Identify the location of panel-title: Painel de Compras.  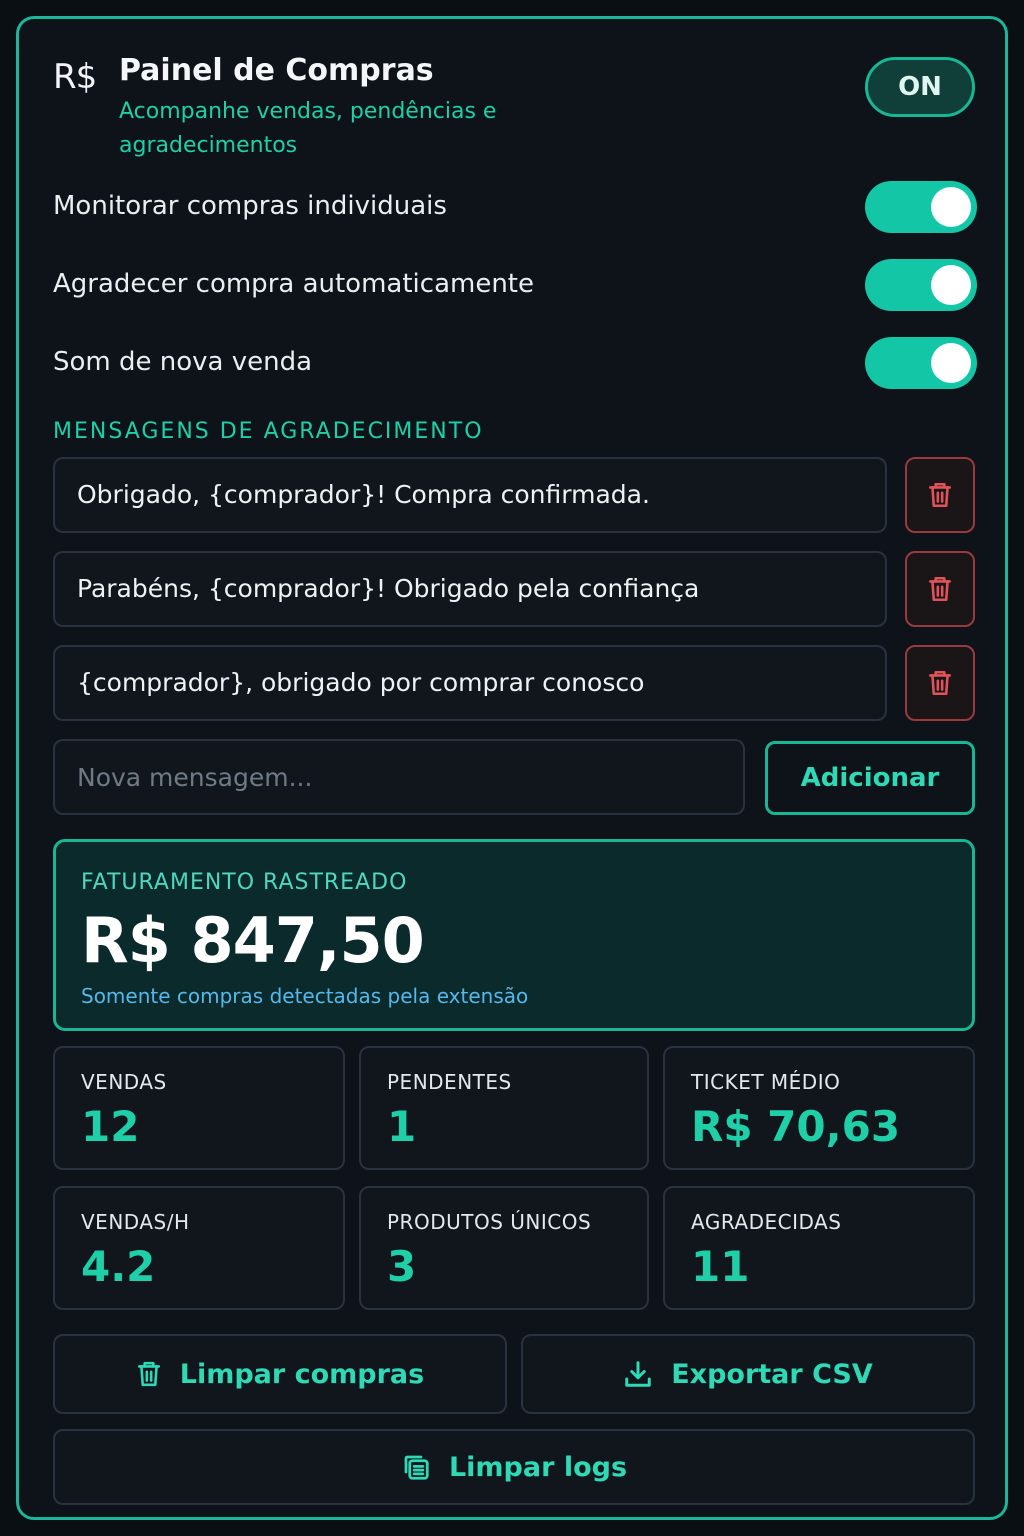
(276, 70).